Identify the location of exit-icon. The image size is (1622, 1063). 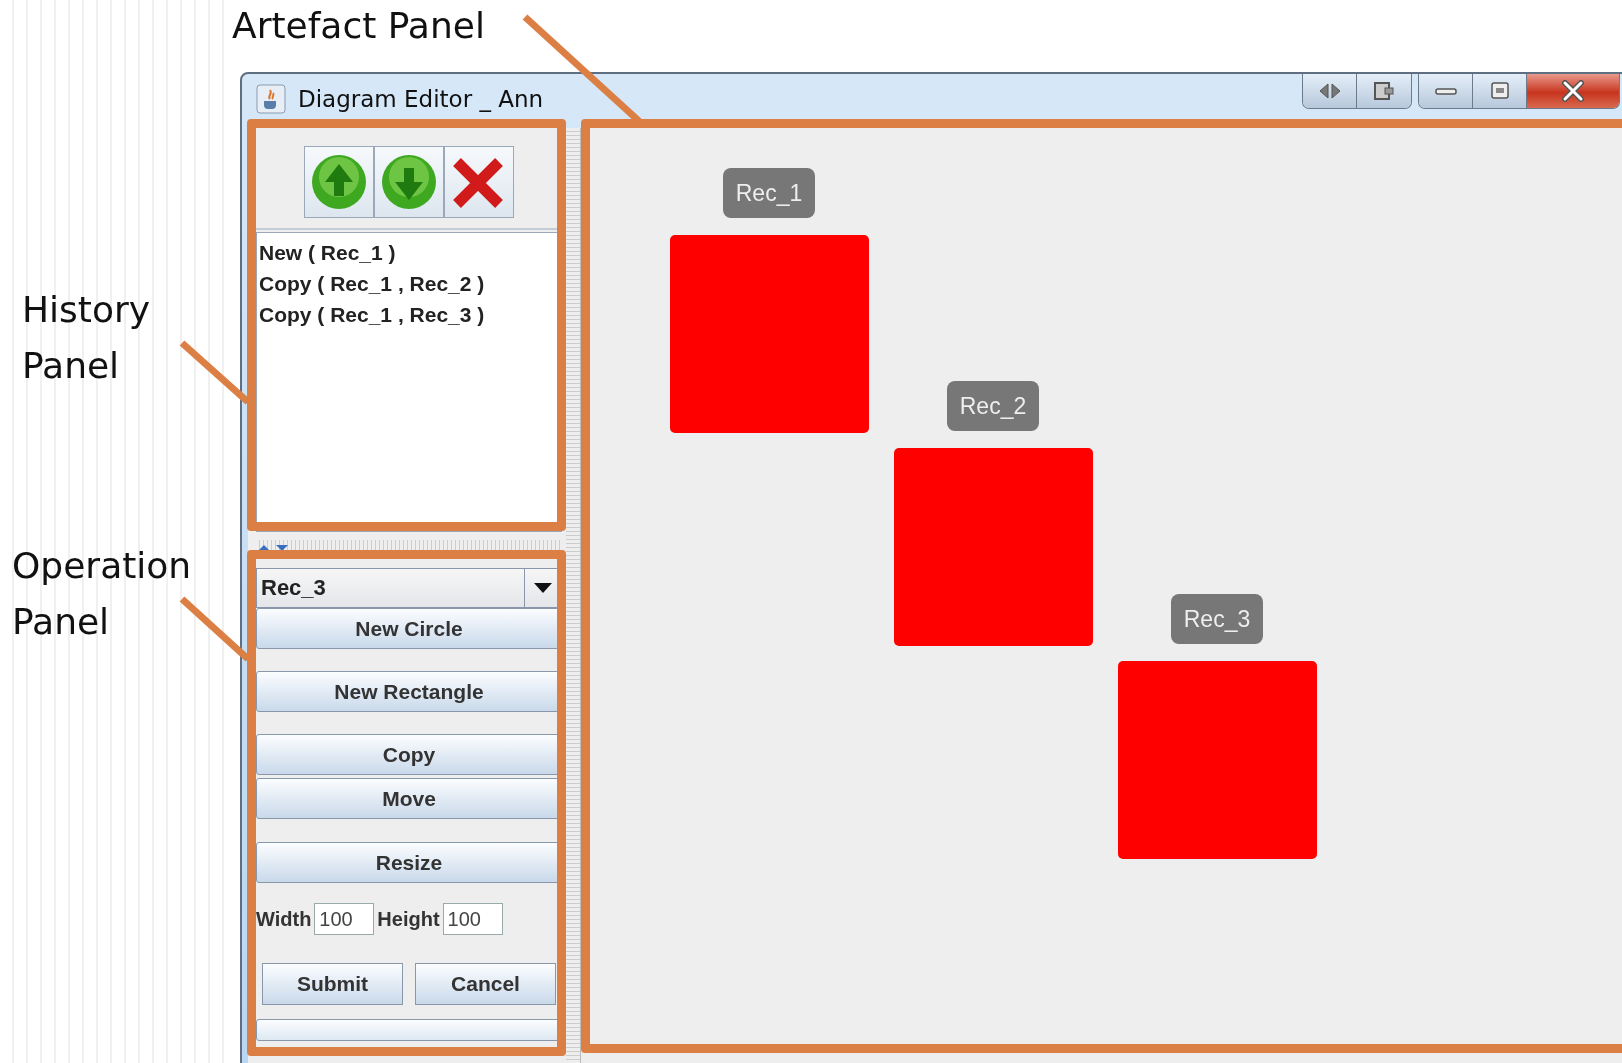
(1384, 91).